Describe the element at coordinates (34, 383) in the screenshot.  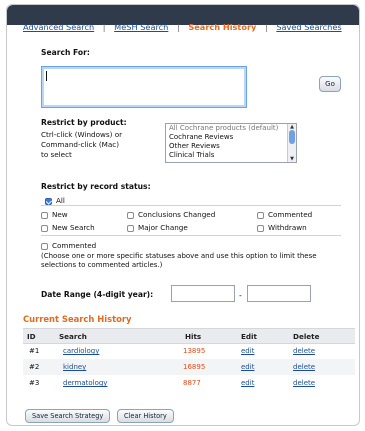
I see `row-id: #3` at that location.